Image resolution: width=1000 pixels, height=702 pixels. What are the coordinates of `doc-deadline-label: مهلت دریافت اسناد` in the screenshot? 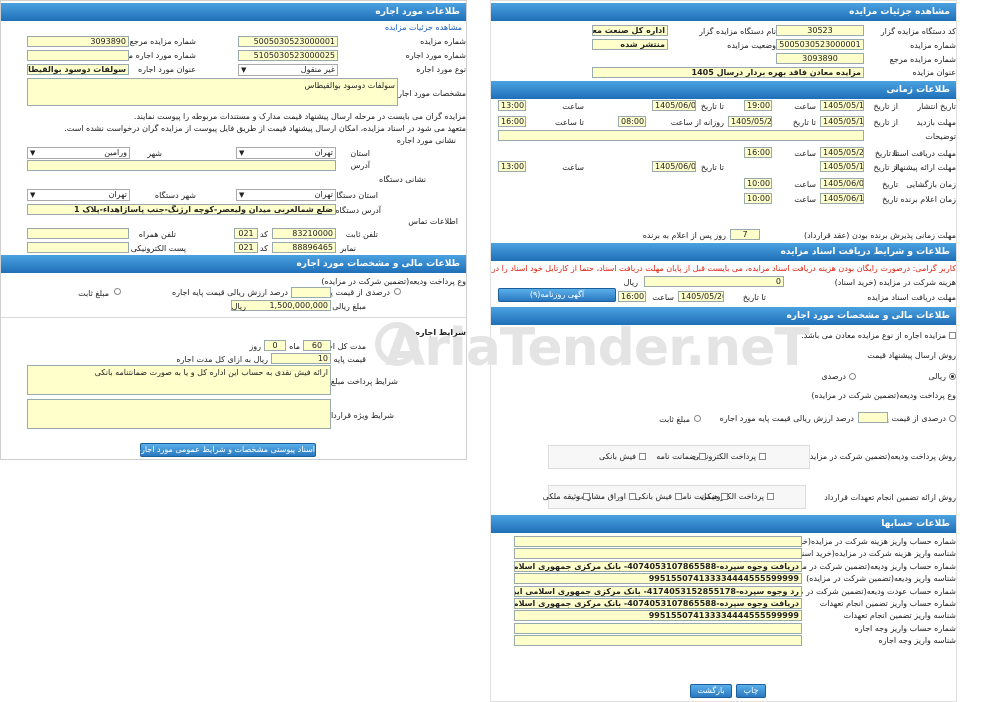 It's located at (923, 153).